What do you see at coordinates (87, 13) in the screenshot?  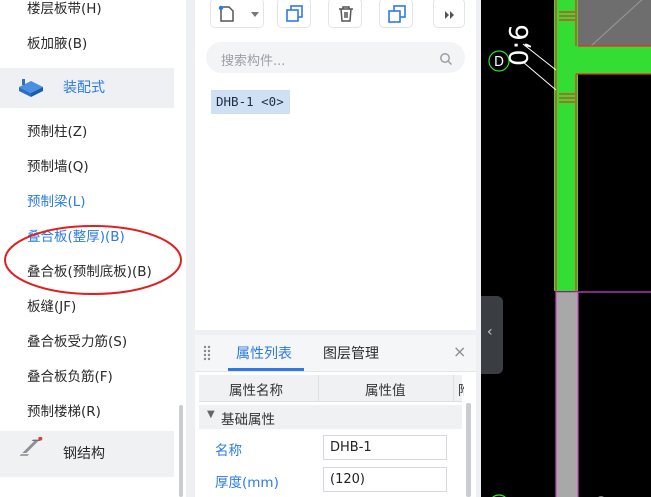 I see `nav-item-floor-slab-band: 楼层板带(H)` at bounding box center [87, 13].